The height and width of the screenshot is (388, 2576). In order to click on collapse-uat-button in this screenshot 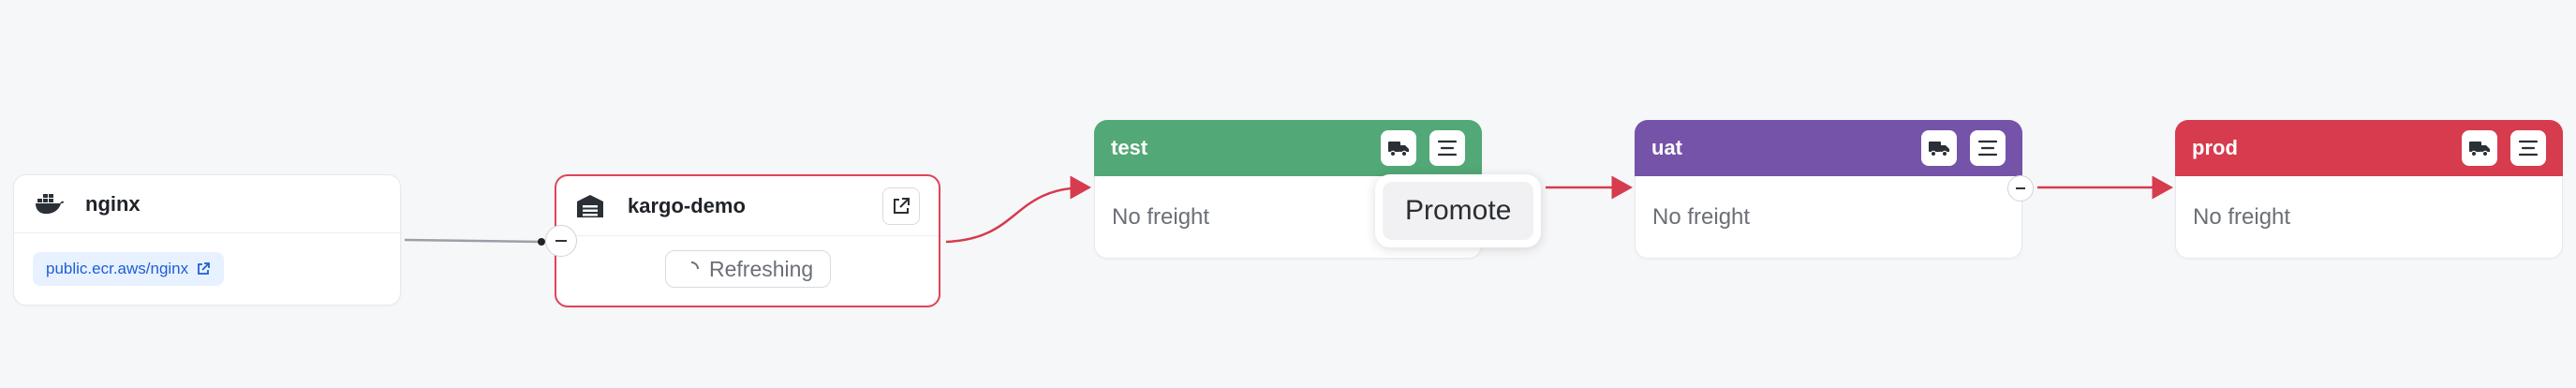, I will do `click(2020, 188)`.